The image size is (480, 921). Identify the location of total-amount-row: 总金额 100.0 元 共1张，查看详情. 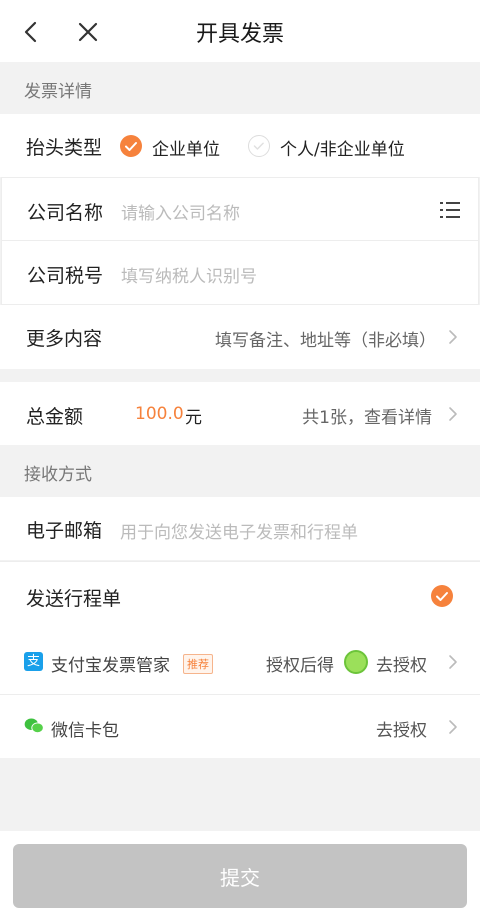
(240, 413).